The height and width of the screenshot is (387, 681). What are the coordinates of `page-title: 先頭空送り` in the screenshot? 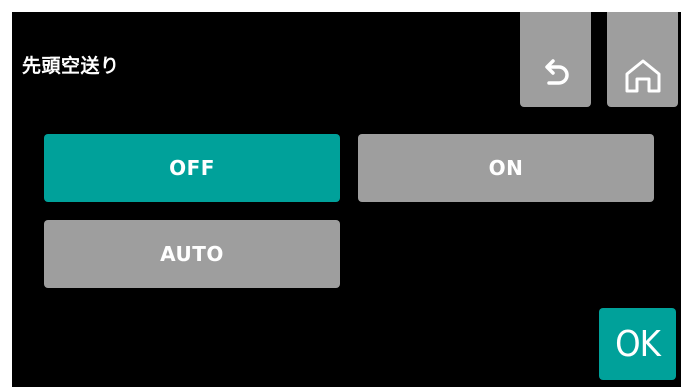 It's located at (71, 66).